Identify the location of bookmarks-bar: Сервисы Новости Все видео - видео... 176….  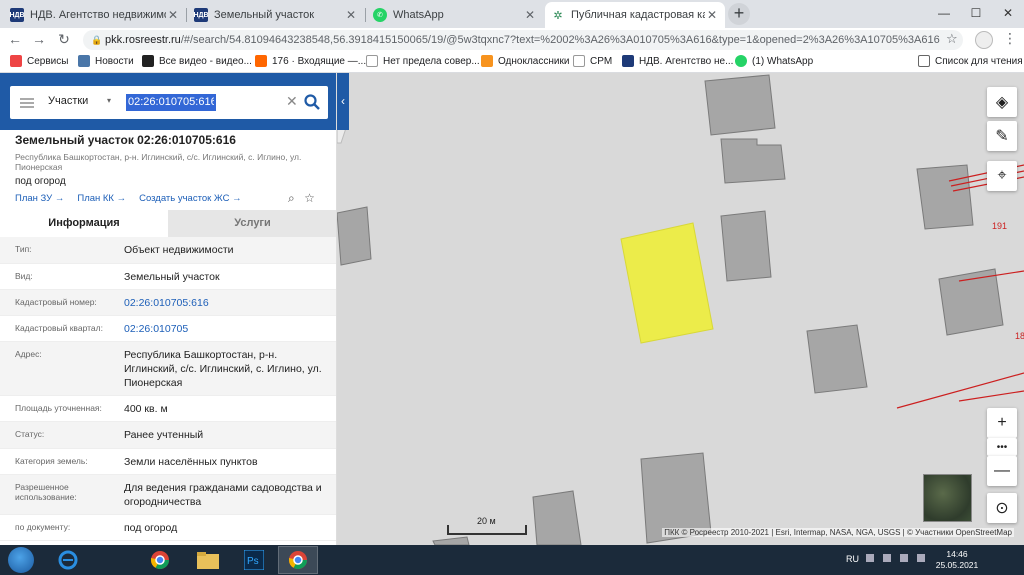
(512, 62).